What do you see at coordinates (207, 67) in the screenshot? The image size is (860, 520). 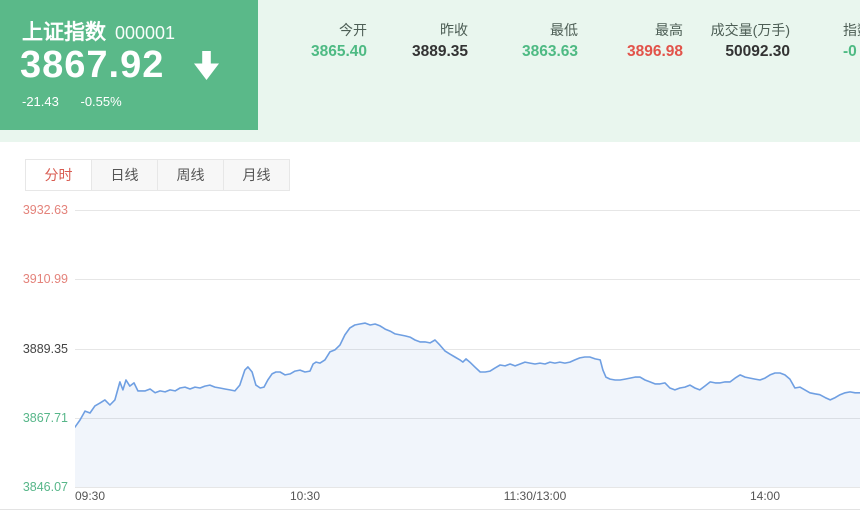 I see `down-arrow-icon` at bounding box center [207, 67].